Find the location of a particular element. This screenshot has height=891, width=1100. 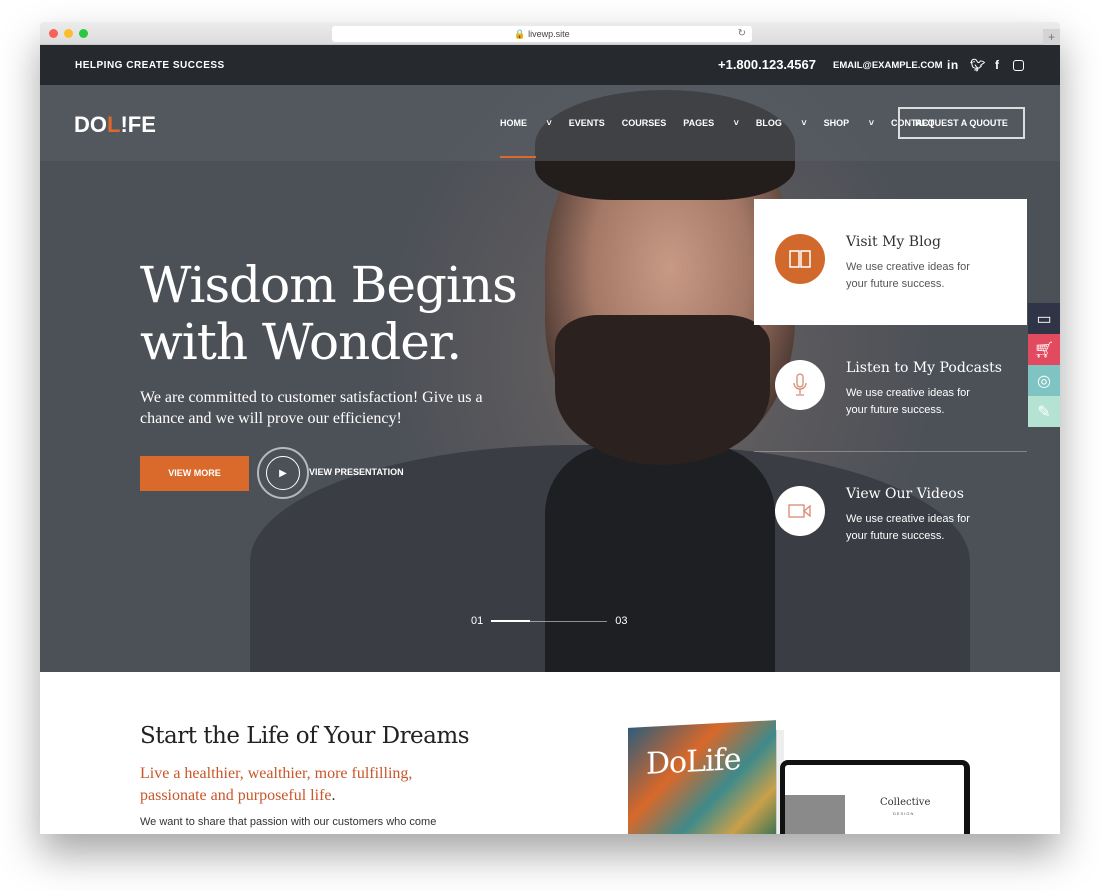

nav-label: SHOP is located at coordinates (836, 123).